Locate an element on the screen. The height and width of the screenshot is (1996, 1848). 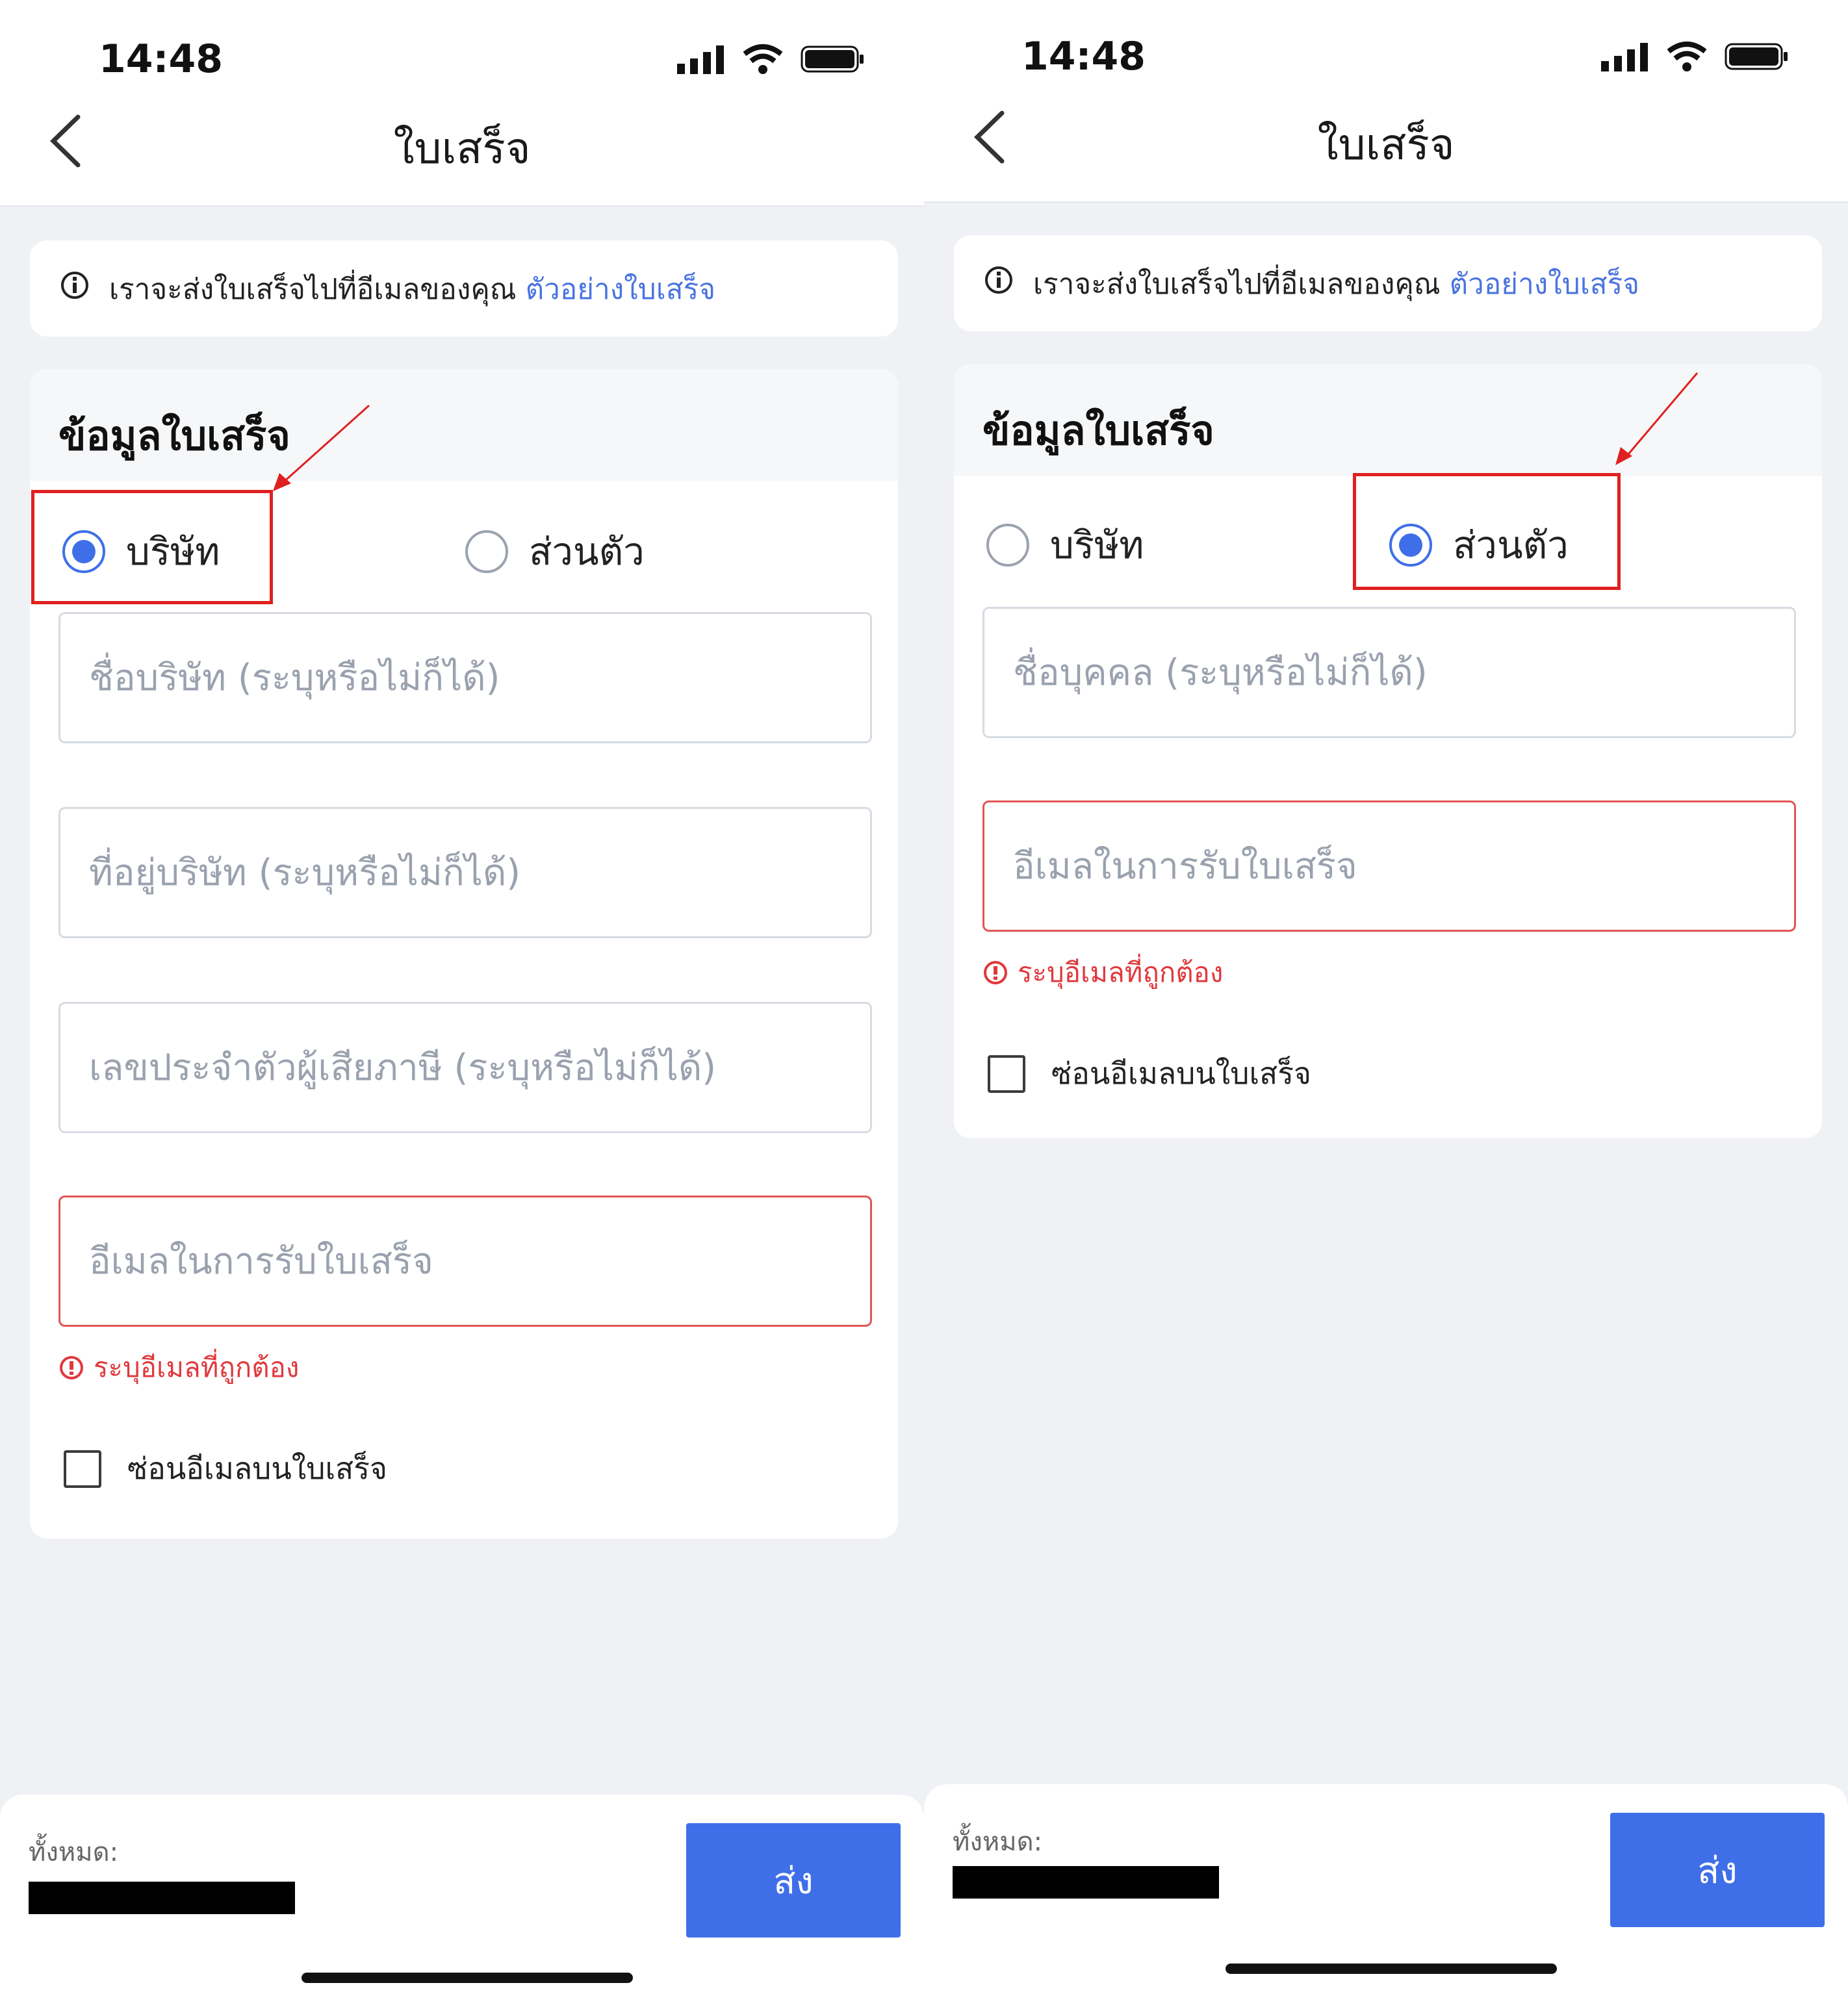
bottom-bar: ทั้งหมด: ส่ง is located at coordinates (462, 1895).